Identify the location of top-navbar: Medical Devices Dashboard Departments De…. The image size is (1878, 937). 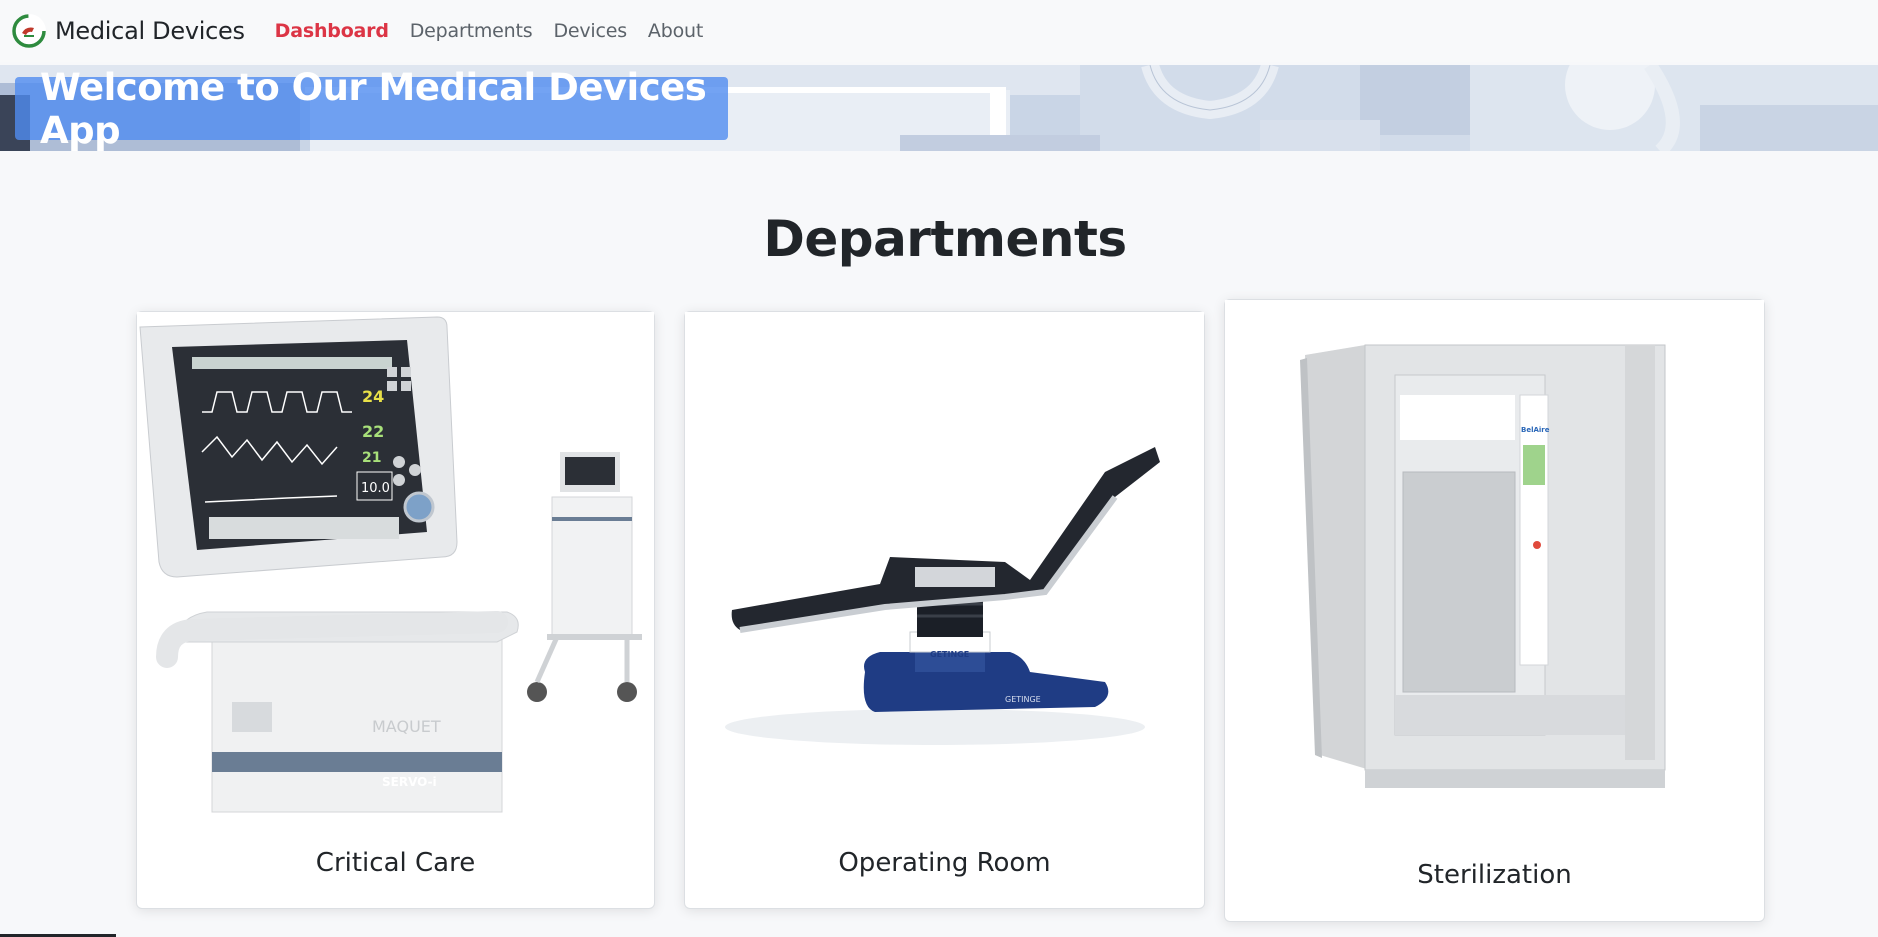
(939, 31).